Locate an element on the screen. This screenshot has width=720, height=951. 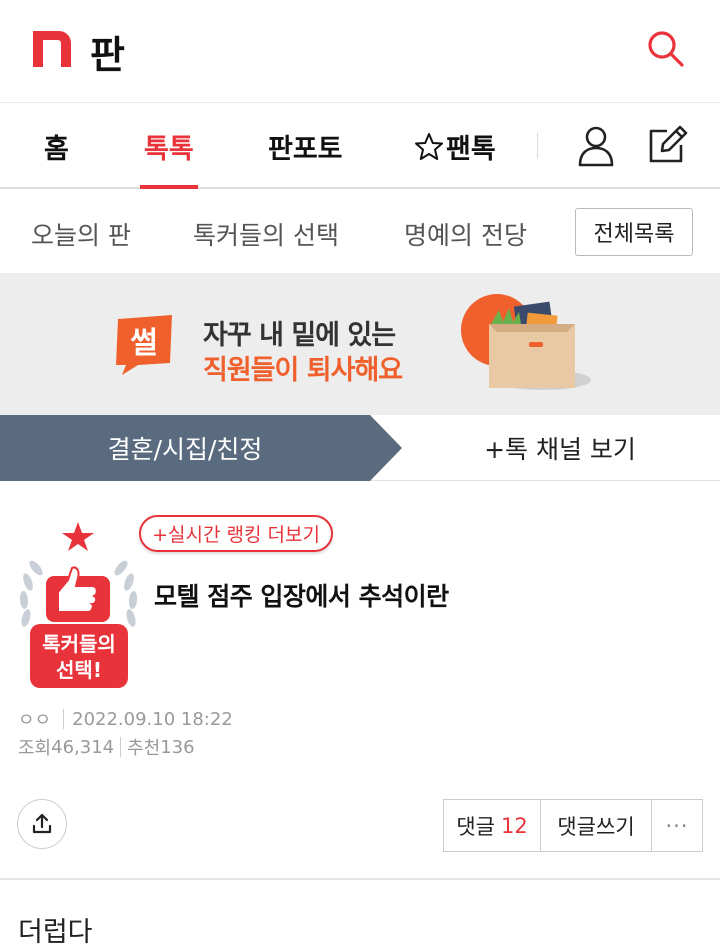
more-options-button: ··· is located at coordinates (677, 825).